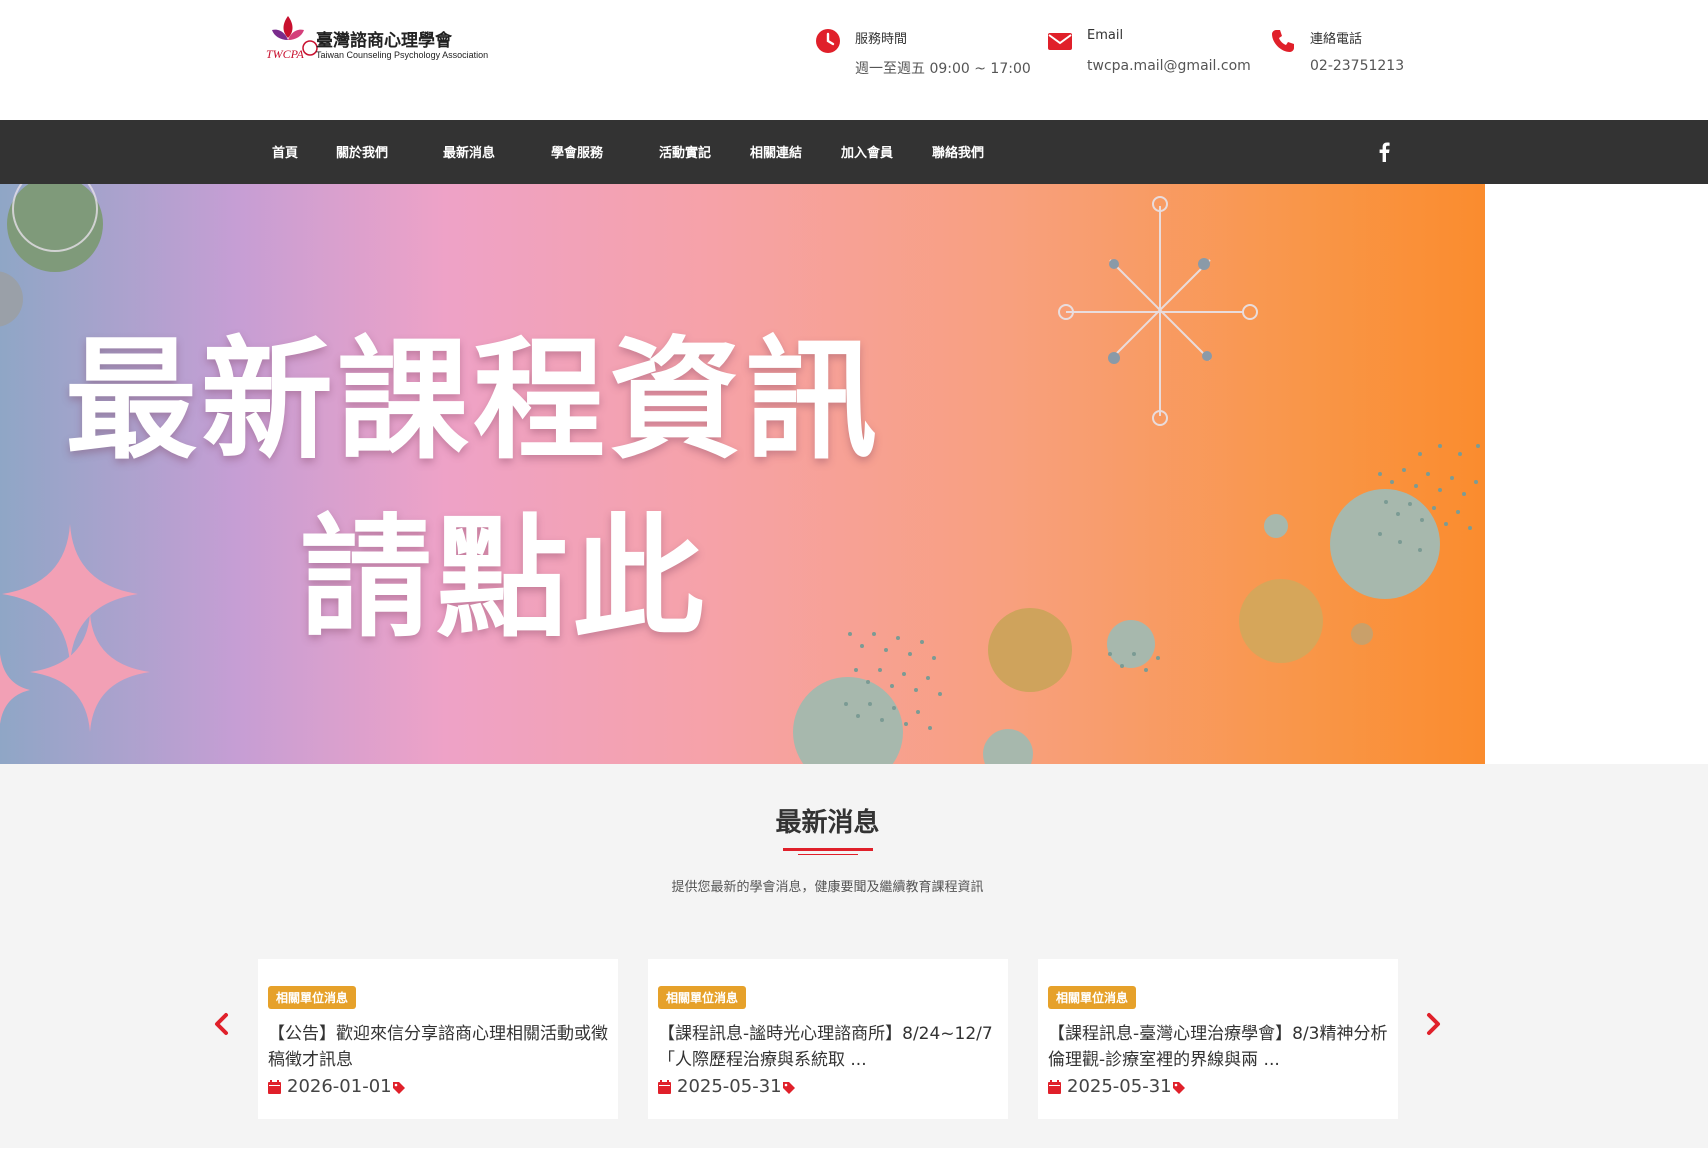 The width and height of the screenshot is (1708, 1166). Describe the element at coordinates (685, 151) in the screenshot. I see `nav-item-activities: 活動實記` at that location.